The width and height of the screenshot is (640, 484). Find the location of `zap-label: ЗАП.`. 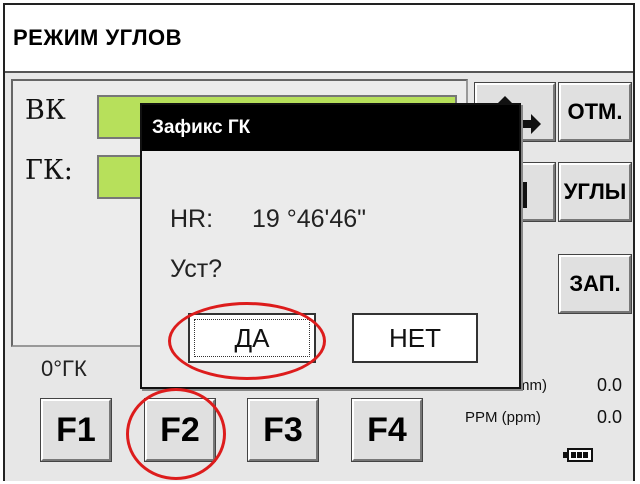

zap-label: ЗАП. is located at coordinates (595, 283).